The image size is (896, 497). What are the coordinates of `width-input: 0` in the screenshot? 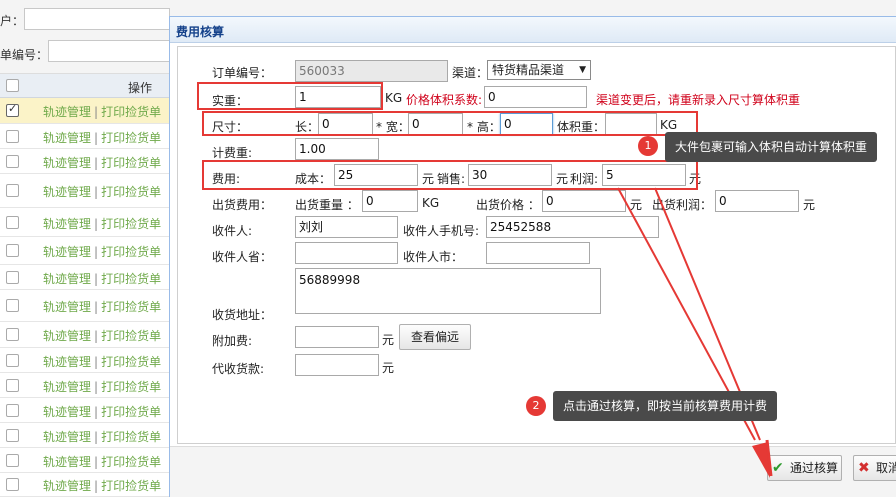 It's located at (435, 124).